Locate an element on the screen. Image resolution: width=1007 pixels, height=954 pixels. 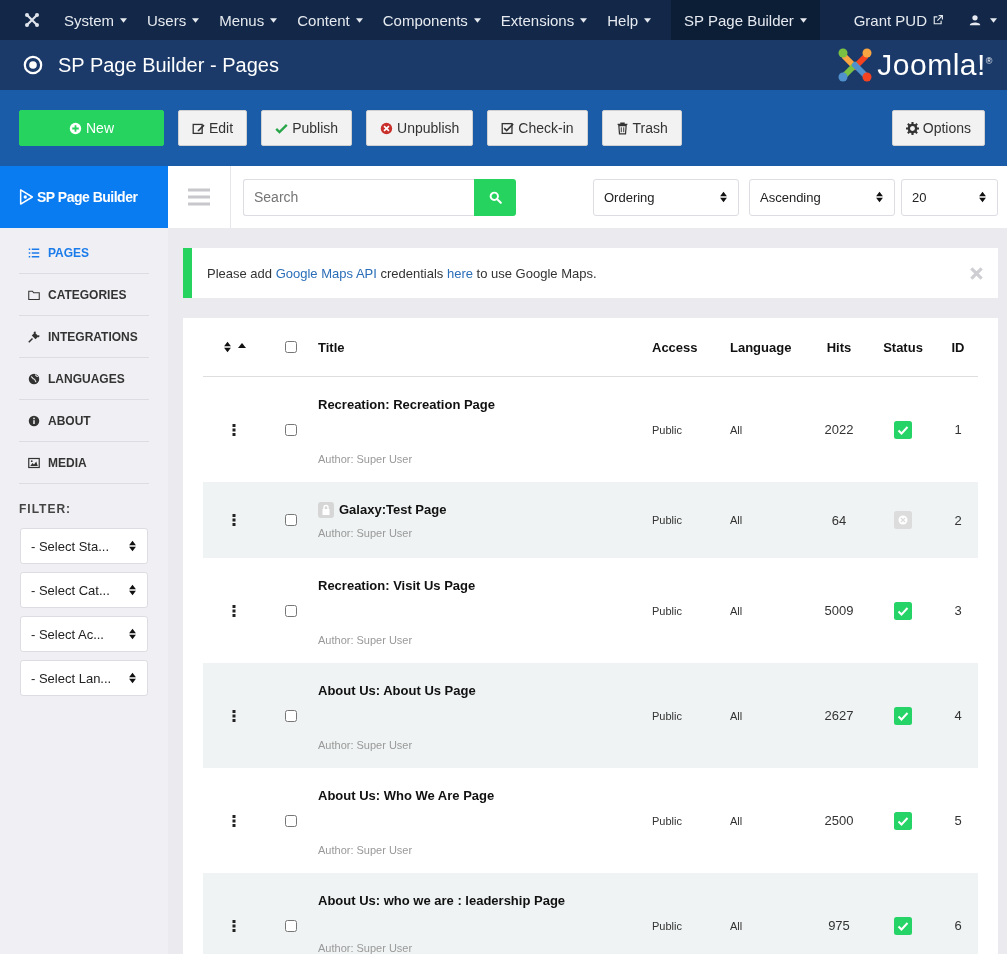
sort-ascending-icon is located at coordinates (241, 345).